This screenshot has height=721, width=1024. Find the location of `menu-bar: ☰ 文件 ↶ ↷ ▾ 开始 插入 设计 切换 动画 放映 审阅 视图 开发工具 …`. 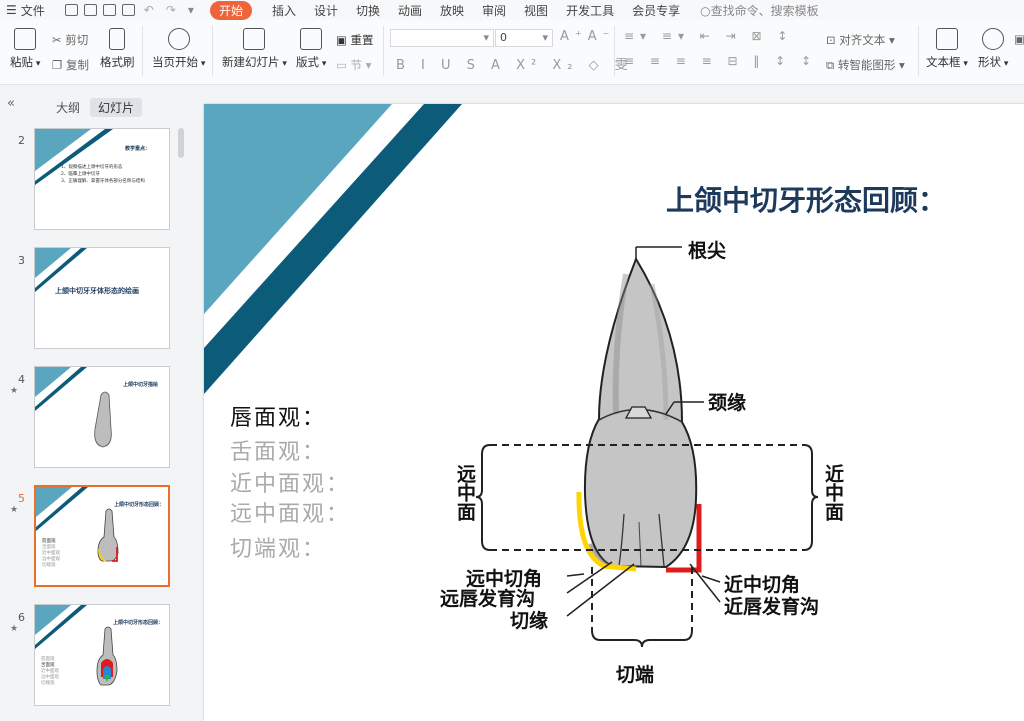

menu-bar: ☰ 文件 ↶ ↷ ▾ 开始 插入 设计 切换 动画 放映 审阅 视图 开发工具 … is located at coordinates (512, 10).